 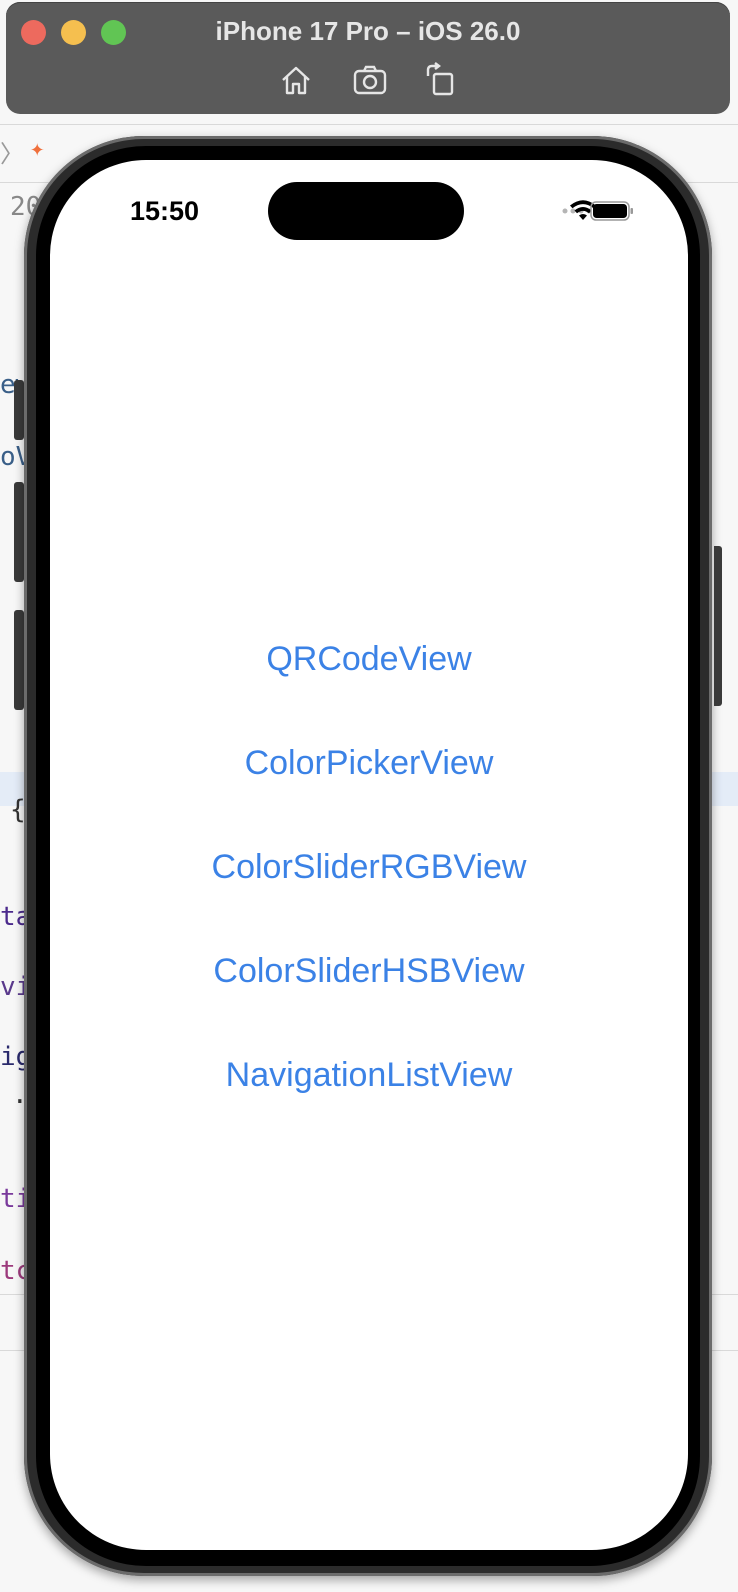 What do you see at coordinates (12, 154) in the screenshot?
I see `editor-breadcrumb-chevron: 〉` at bounding box center [12, 154].